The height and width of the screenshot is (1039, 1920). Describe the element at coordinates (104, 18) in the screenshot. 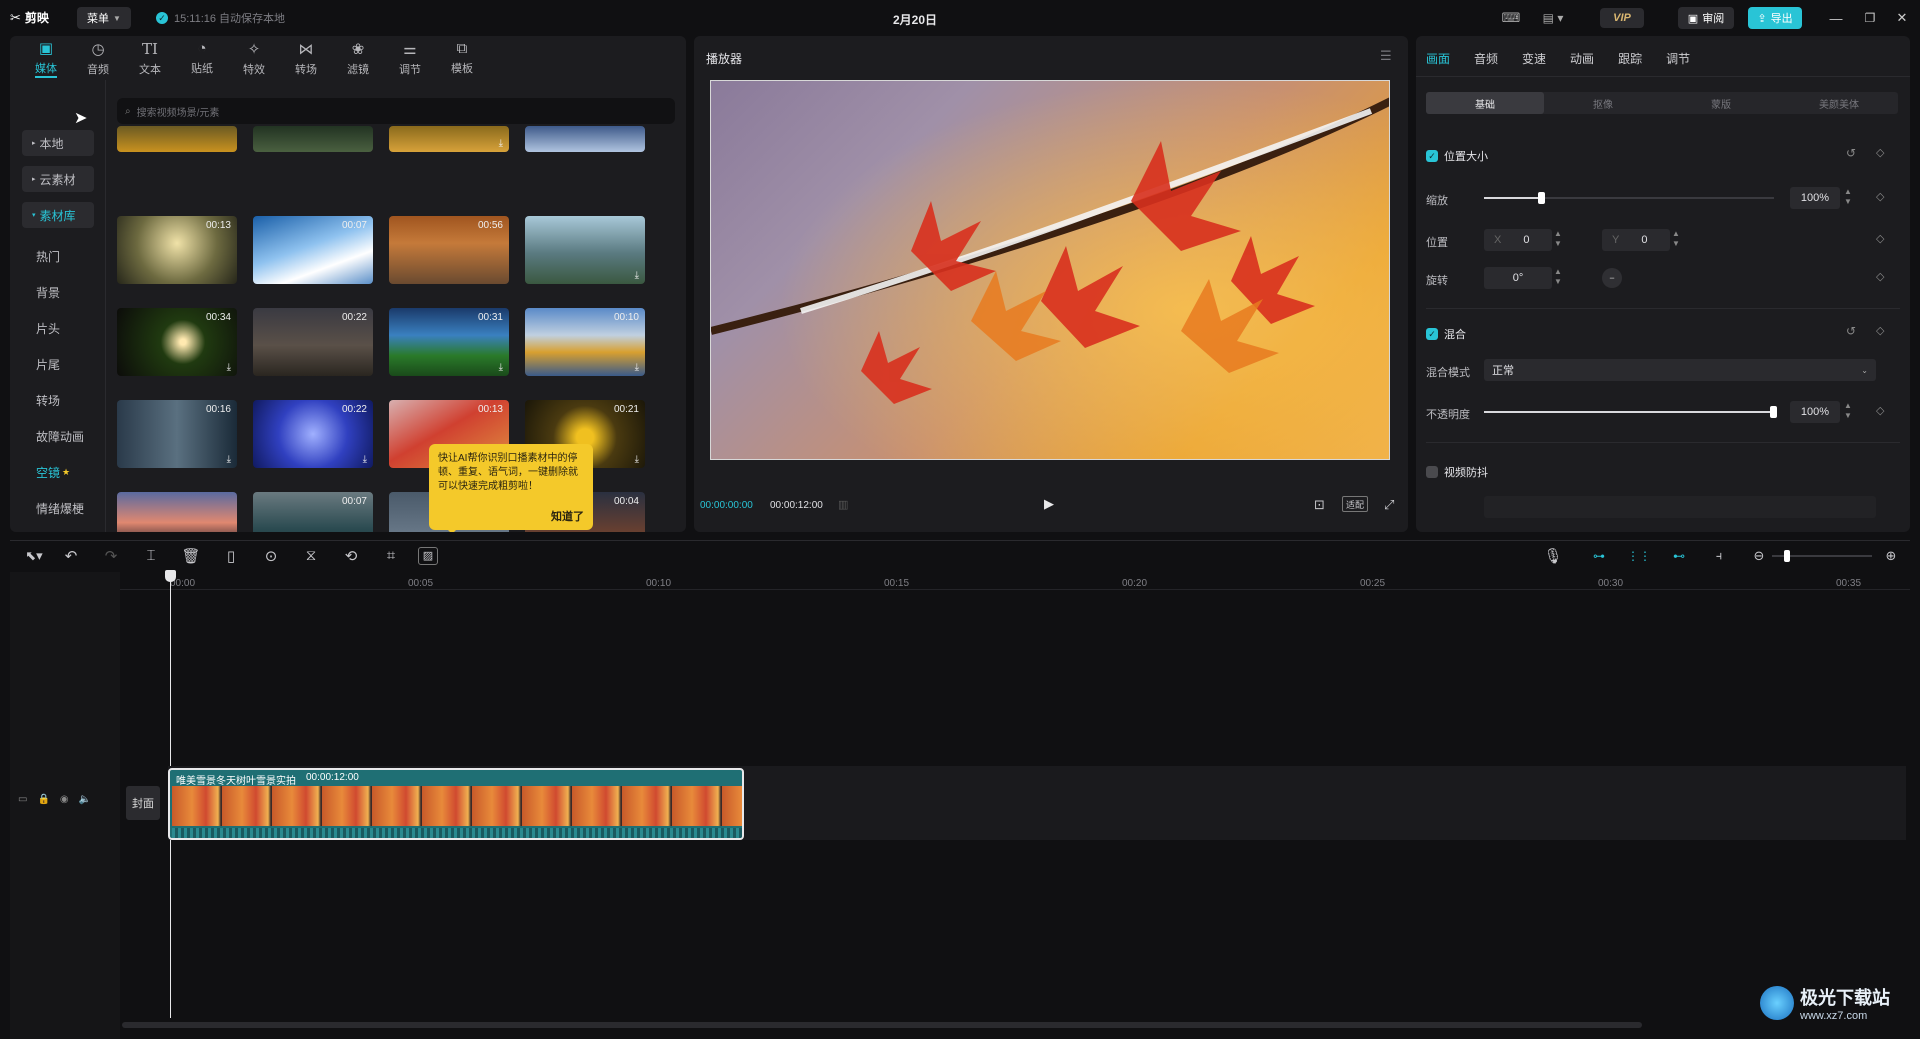

I see `menu-button: 菜单 ▼` at that location.